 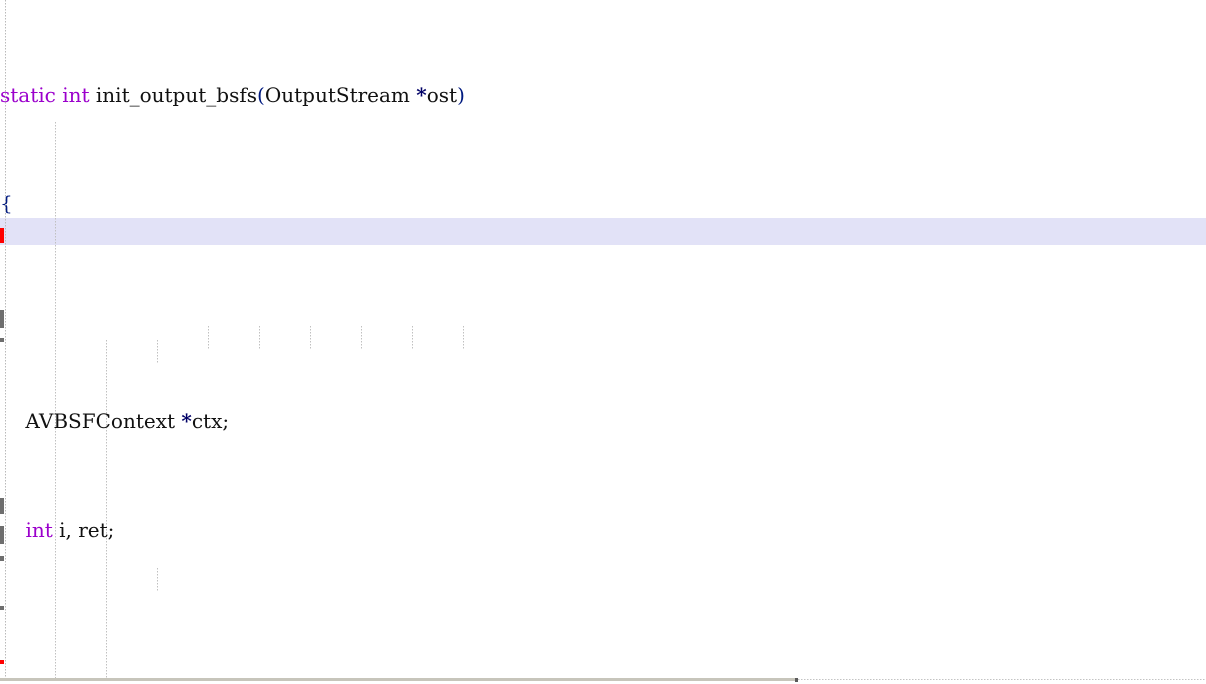 I want to click on token-keyword: int, so click(x=39, y=529).